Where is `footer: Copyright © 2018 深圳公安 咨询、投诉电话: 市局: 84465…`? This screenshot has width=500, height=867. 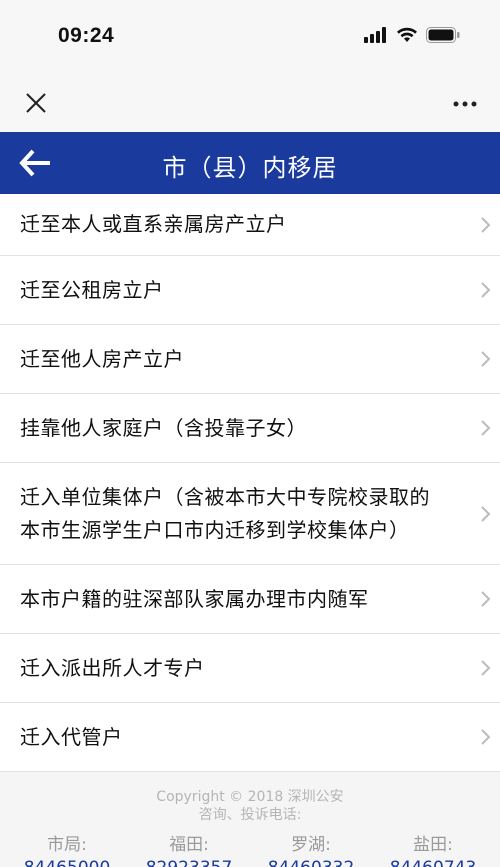 footer: Copyright © 2018 深圳公安 咨询、投诉电话: 市局: 84465… is located at coordinates (250, 819).